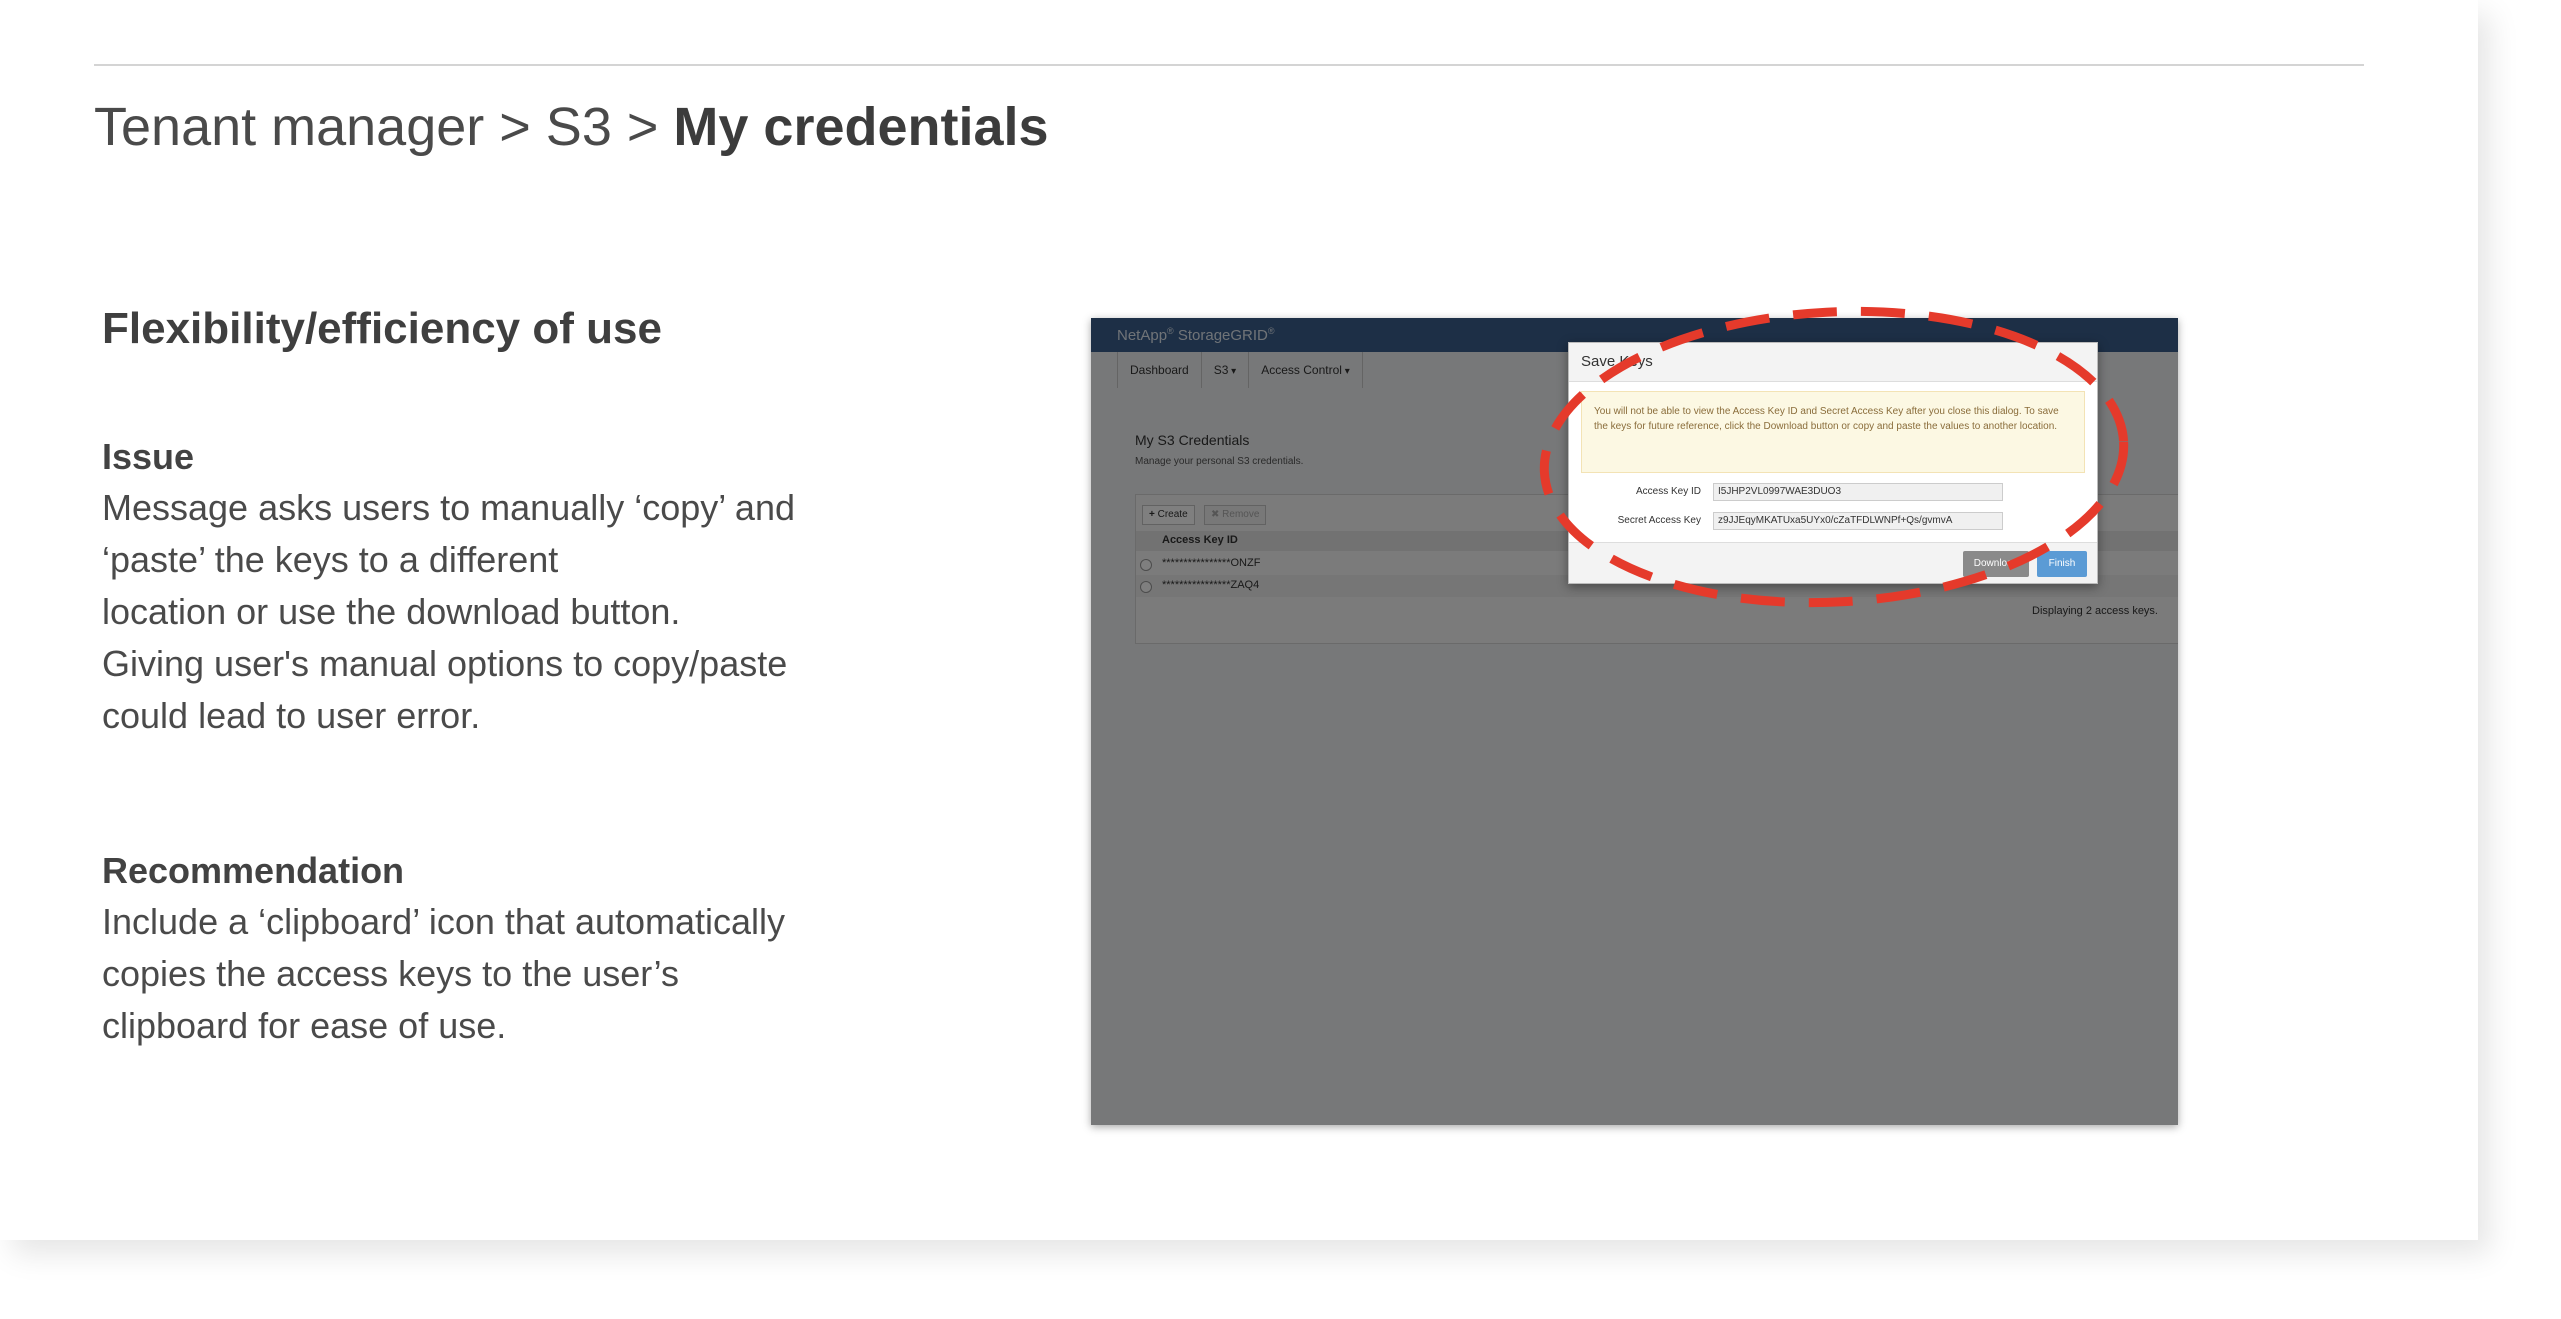  Describe the element at coordinates (291, 715) in the screenshot. I see `issue-line: could lead to user error.` at that location.